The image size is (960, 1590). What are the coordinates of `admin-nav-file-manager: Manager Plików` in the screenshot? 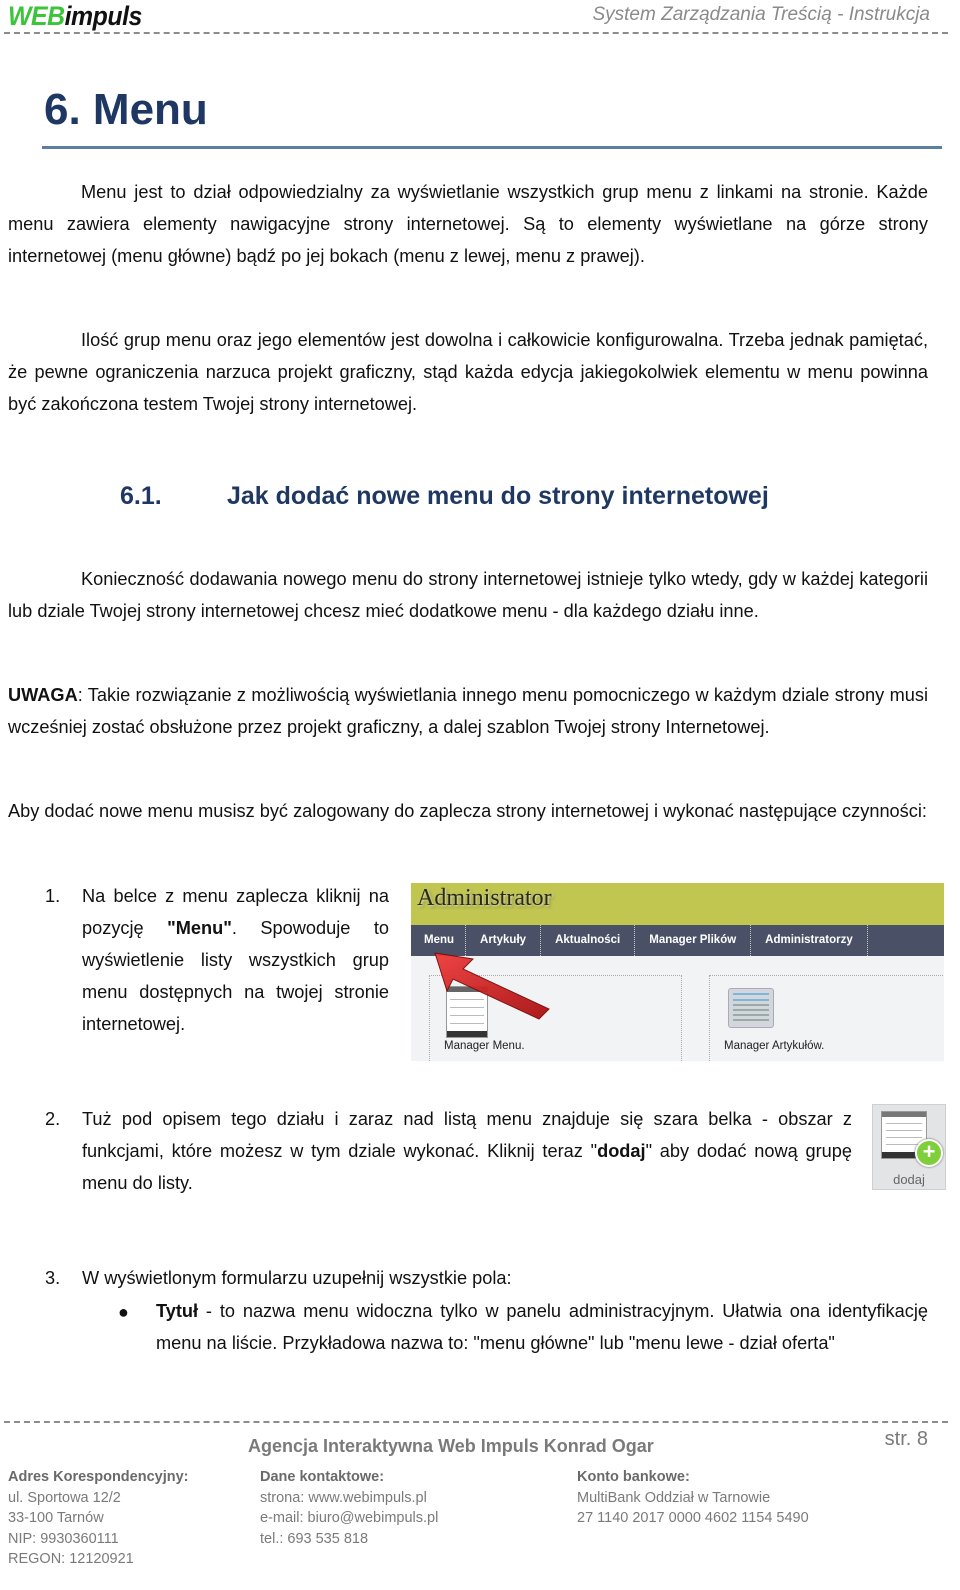 It's located at (693, 940).